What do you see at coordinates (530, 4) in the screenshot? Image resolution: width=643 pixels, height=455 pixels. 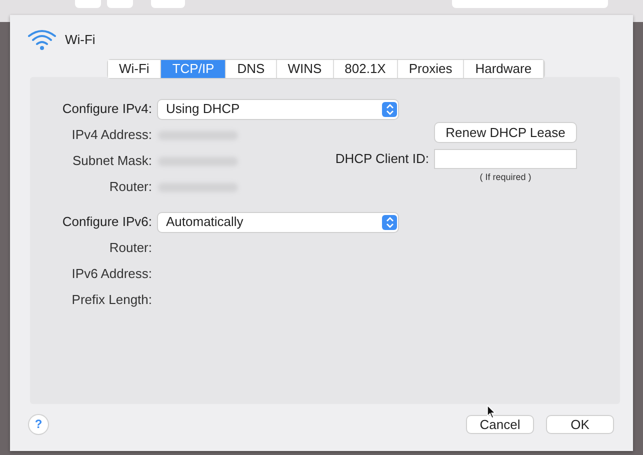 I see `search-field` at bounding box center [530, 4].